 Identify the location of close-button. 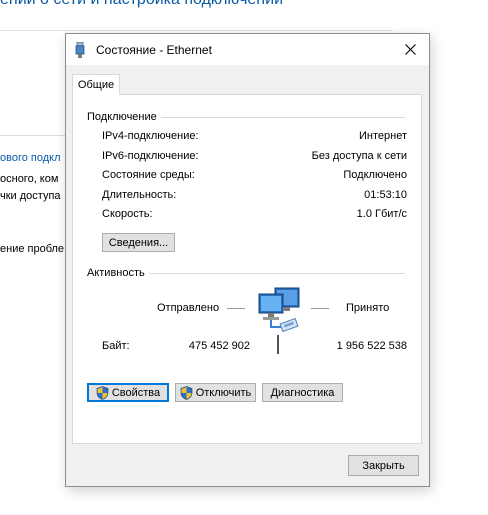
(410, 49).